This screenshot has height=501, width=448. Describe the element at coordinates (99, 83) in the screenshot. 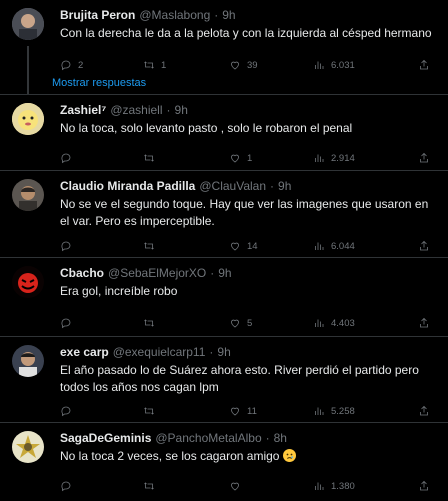

I see `show-replies-label: Mostrar respuestas` at that location.